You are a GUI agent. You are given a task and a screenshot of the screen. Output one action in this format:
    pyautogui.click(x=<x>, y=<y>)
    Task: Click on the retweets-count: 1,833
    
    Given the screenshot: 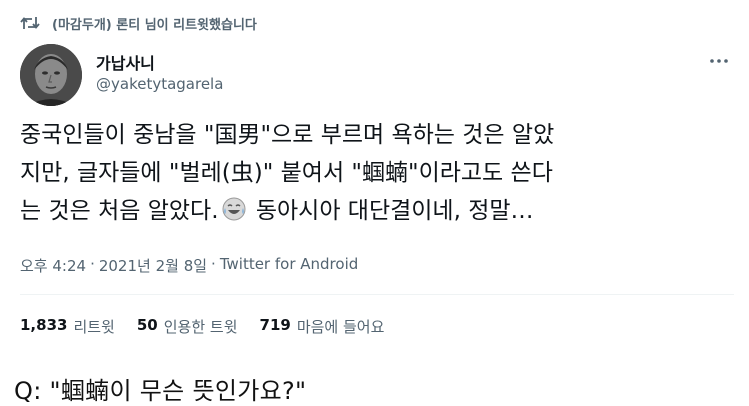 What is the action you would take?
    pyautogui.click(x=44, y=325)
    